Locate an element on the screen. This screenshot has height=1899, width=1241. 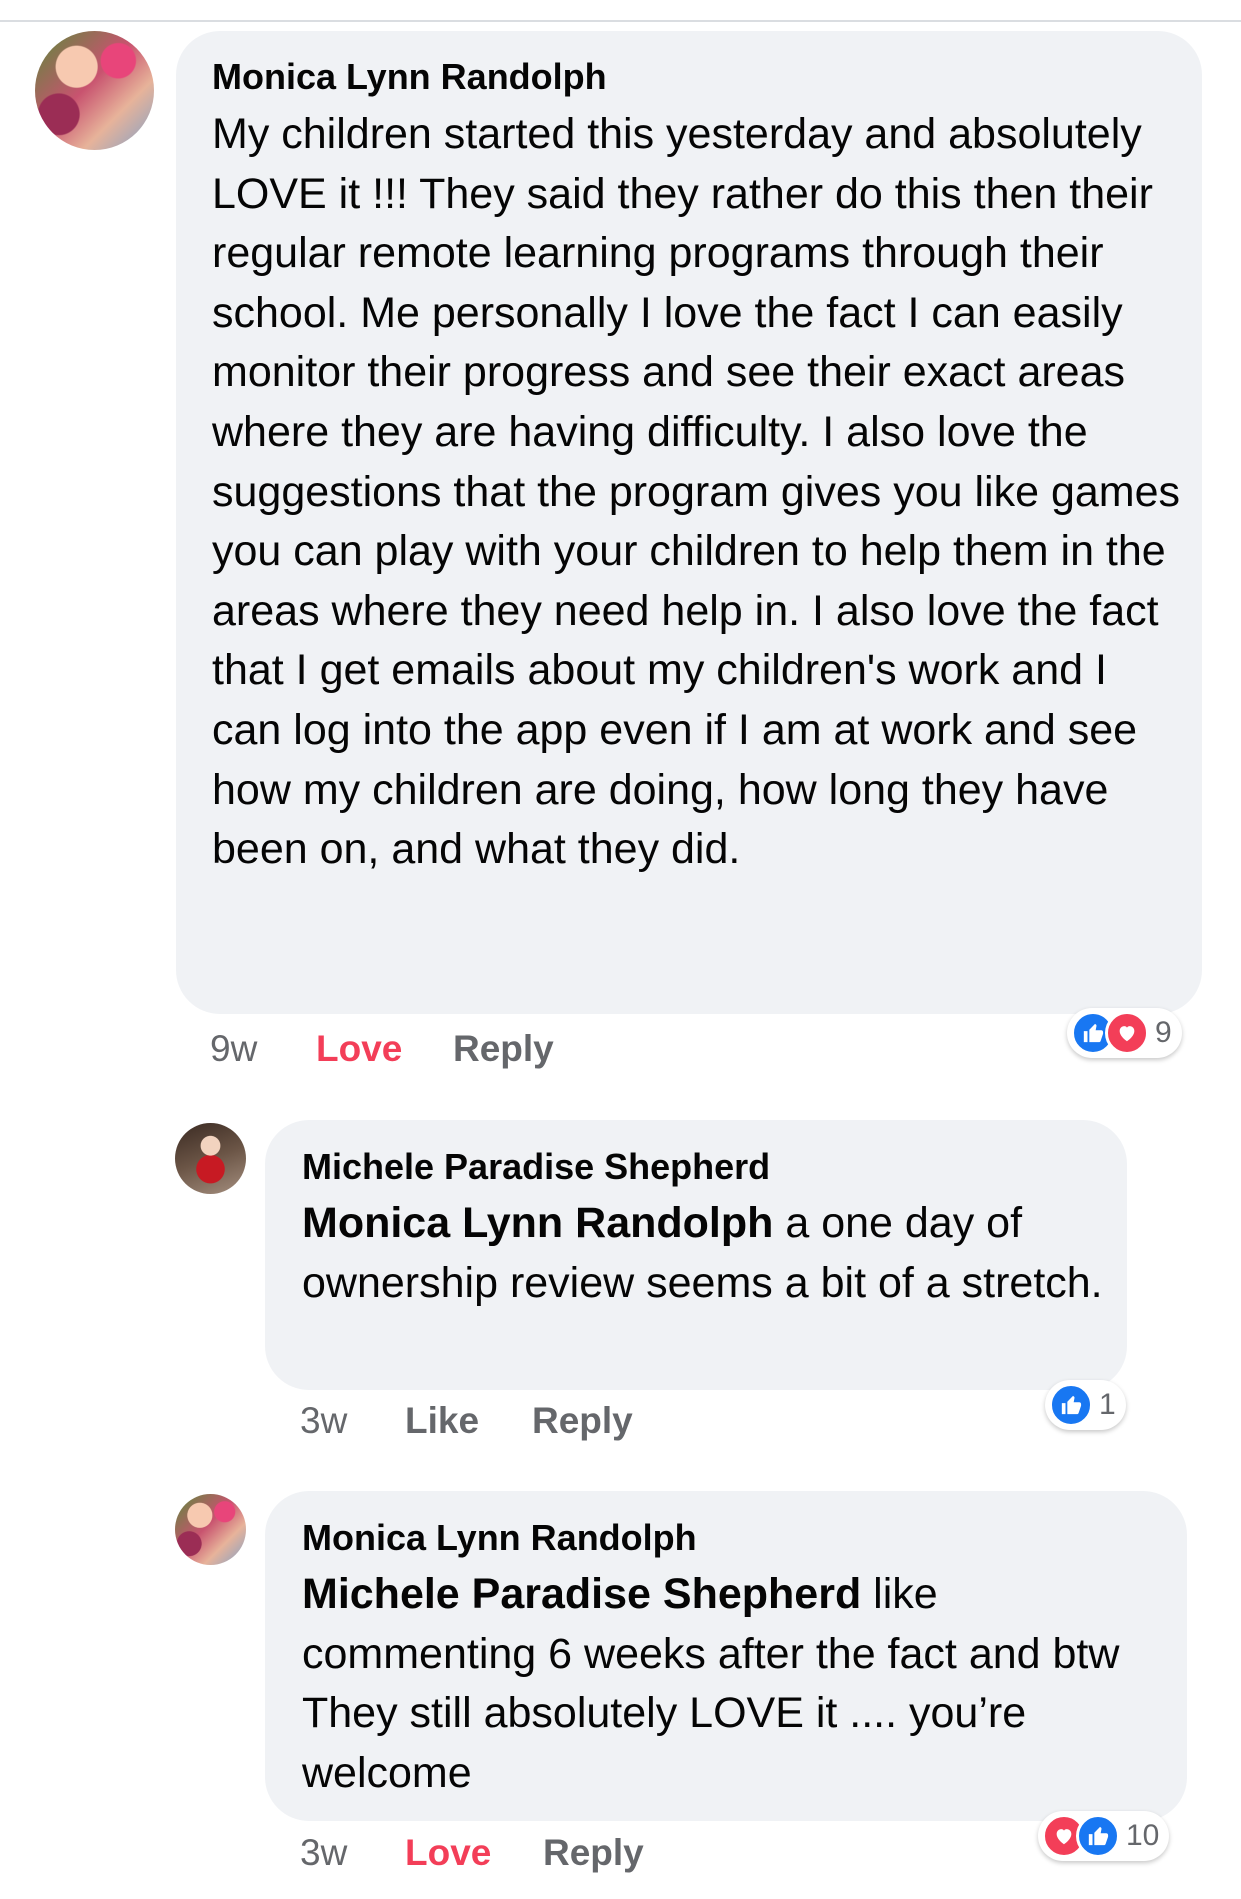
heart-icon is located at coordinates (1127, 1033).